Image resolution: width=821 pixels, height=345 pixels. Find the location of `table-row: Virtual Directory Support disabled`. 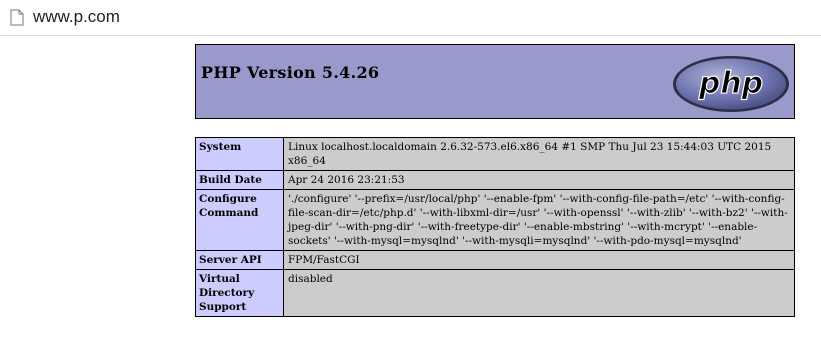

table-row: Virtual Directory Support disabled is located at coordinates (495, 293).